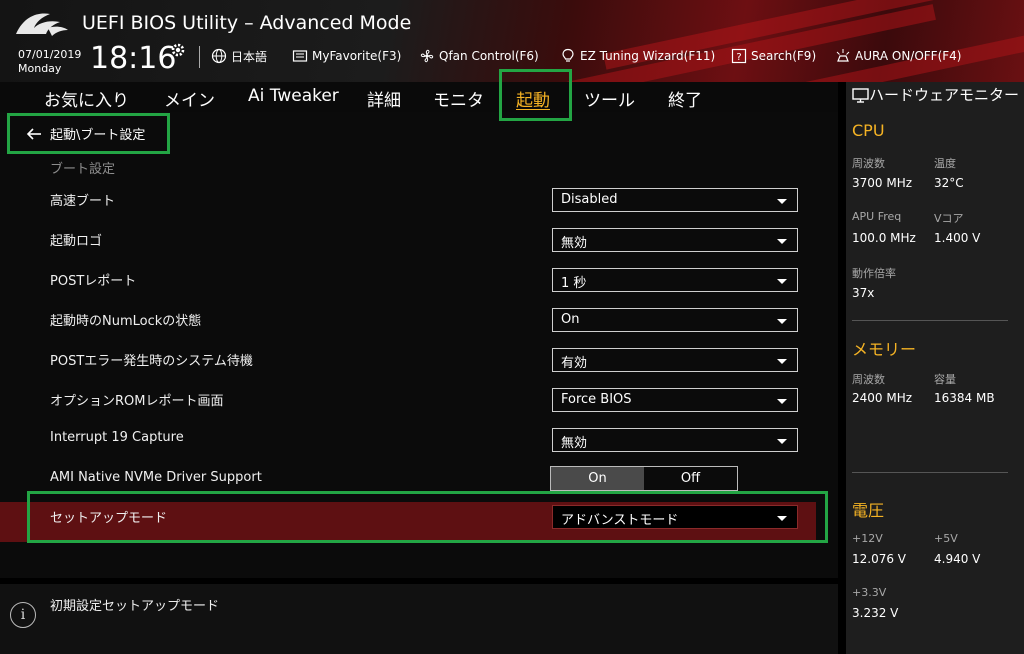 The height and width of the screenshot is (654, 1024). I want to click on option-rom-value: Force BIOS, so click(596, 399).